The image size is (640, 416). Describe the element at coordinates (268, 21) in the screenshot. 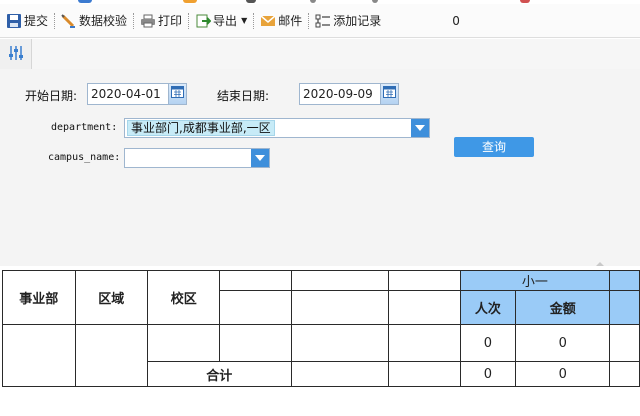

I see `mail-icon` at that location.